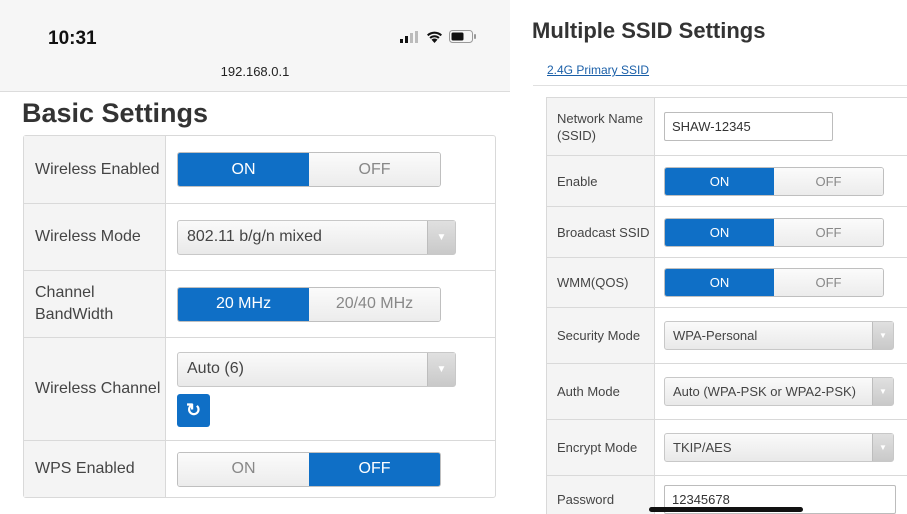  What do you see at coordinates (828, 181) in the screenshot?
I see `enable-off-button: OFF` at bounding box center [828, 181].